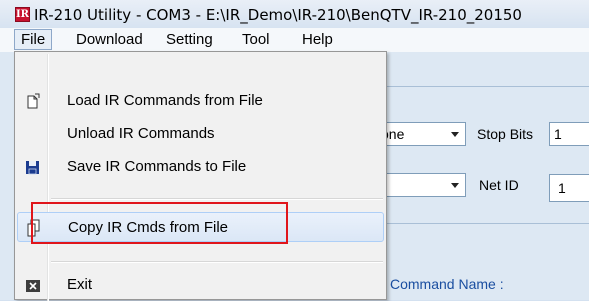  What do you see at coordinates (159, 223) in the screenshot?
I see `annotation-highlight-box` at bounding box center [159, 223].